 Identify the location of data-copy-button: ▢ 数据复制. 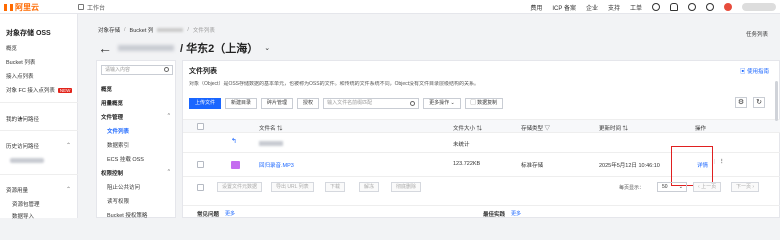
(484, 103).